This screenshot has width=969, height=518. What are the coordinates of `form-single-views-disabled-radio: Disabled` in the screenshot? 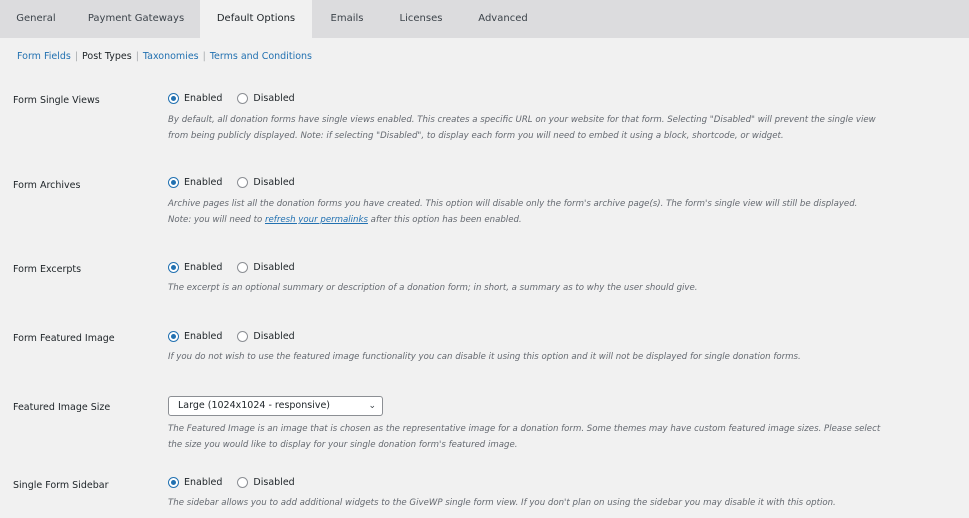 It's located at (266, 98).